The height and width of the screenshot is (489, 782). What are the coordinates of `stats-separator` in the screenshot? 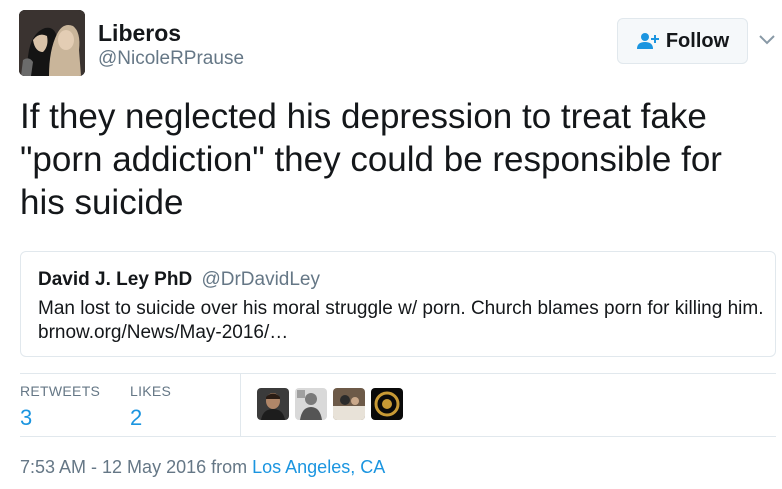 It's located at (240, 404).